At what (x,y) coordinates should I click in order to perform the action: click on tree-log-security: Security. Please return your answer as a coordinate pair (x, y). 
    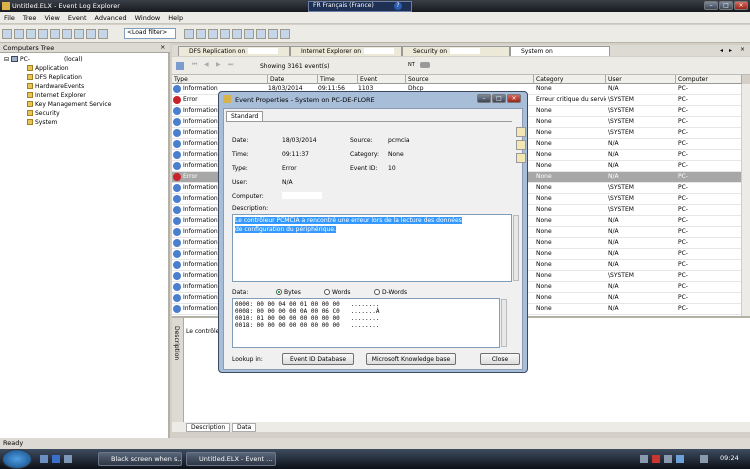
    Looking at the image, I should click on (43, 113).